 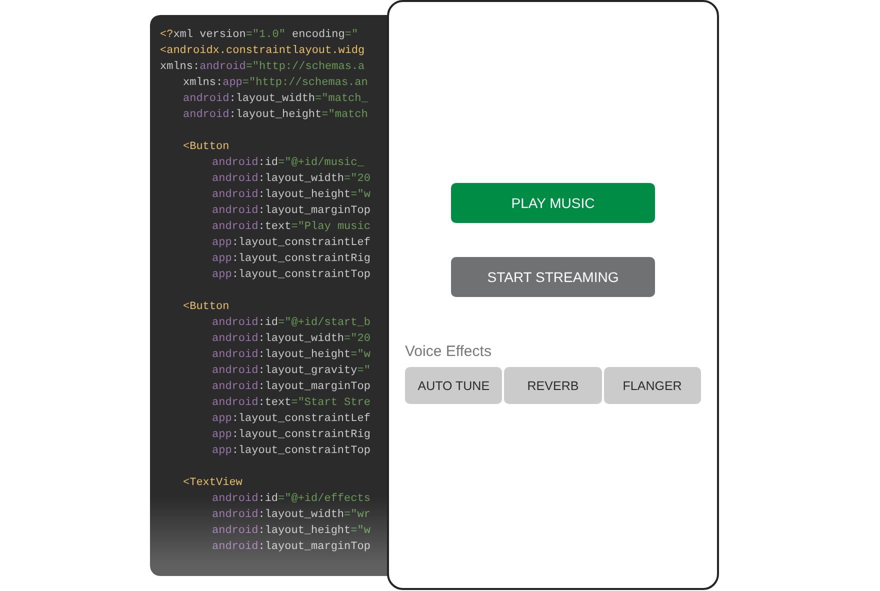 What do you see at coordinates (212, 483) in the screenshot?
I see `code-line: <TextView` at bounding box center [212, 483].